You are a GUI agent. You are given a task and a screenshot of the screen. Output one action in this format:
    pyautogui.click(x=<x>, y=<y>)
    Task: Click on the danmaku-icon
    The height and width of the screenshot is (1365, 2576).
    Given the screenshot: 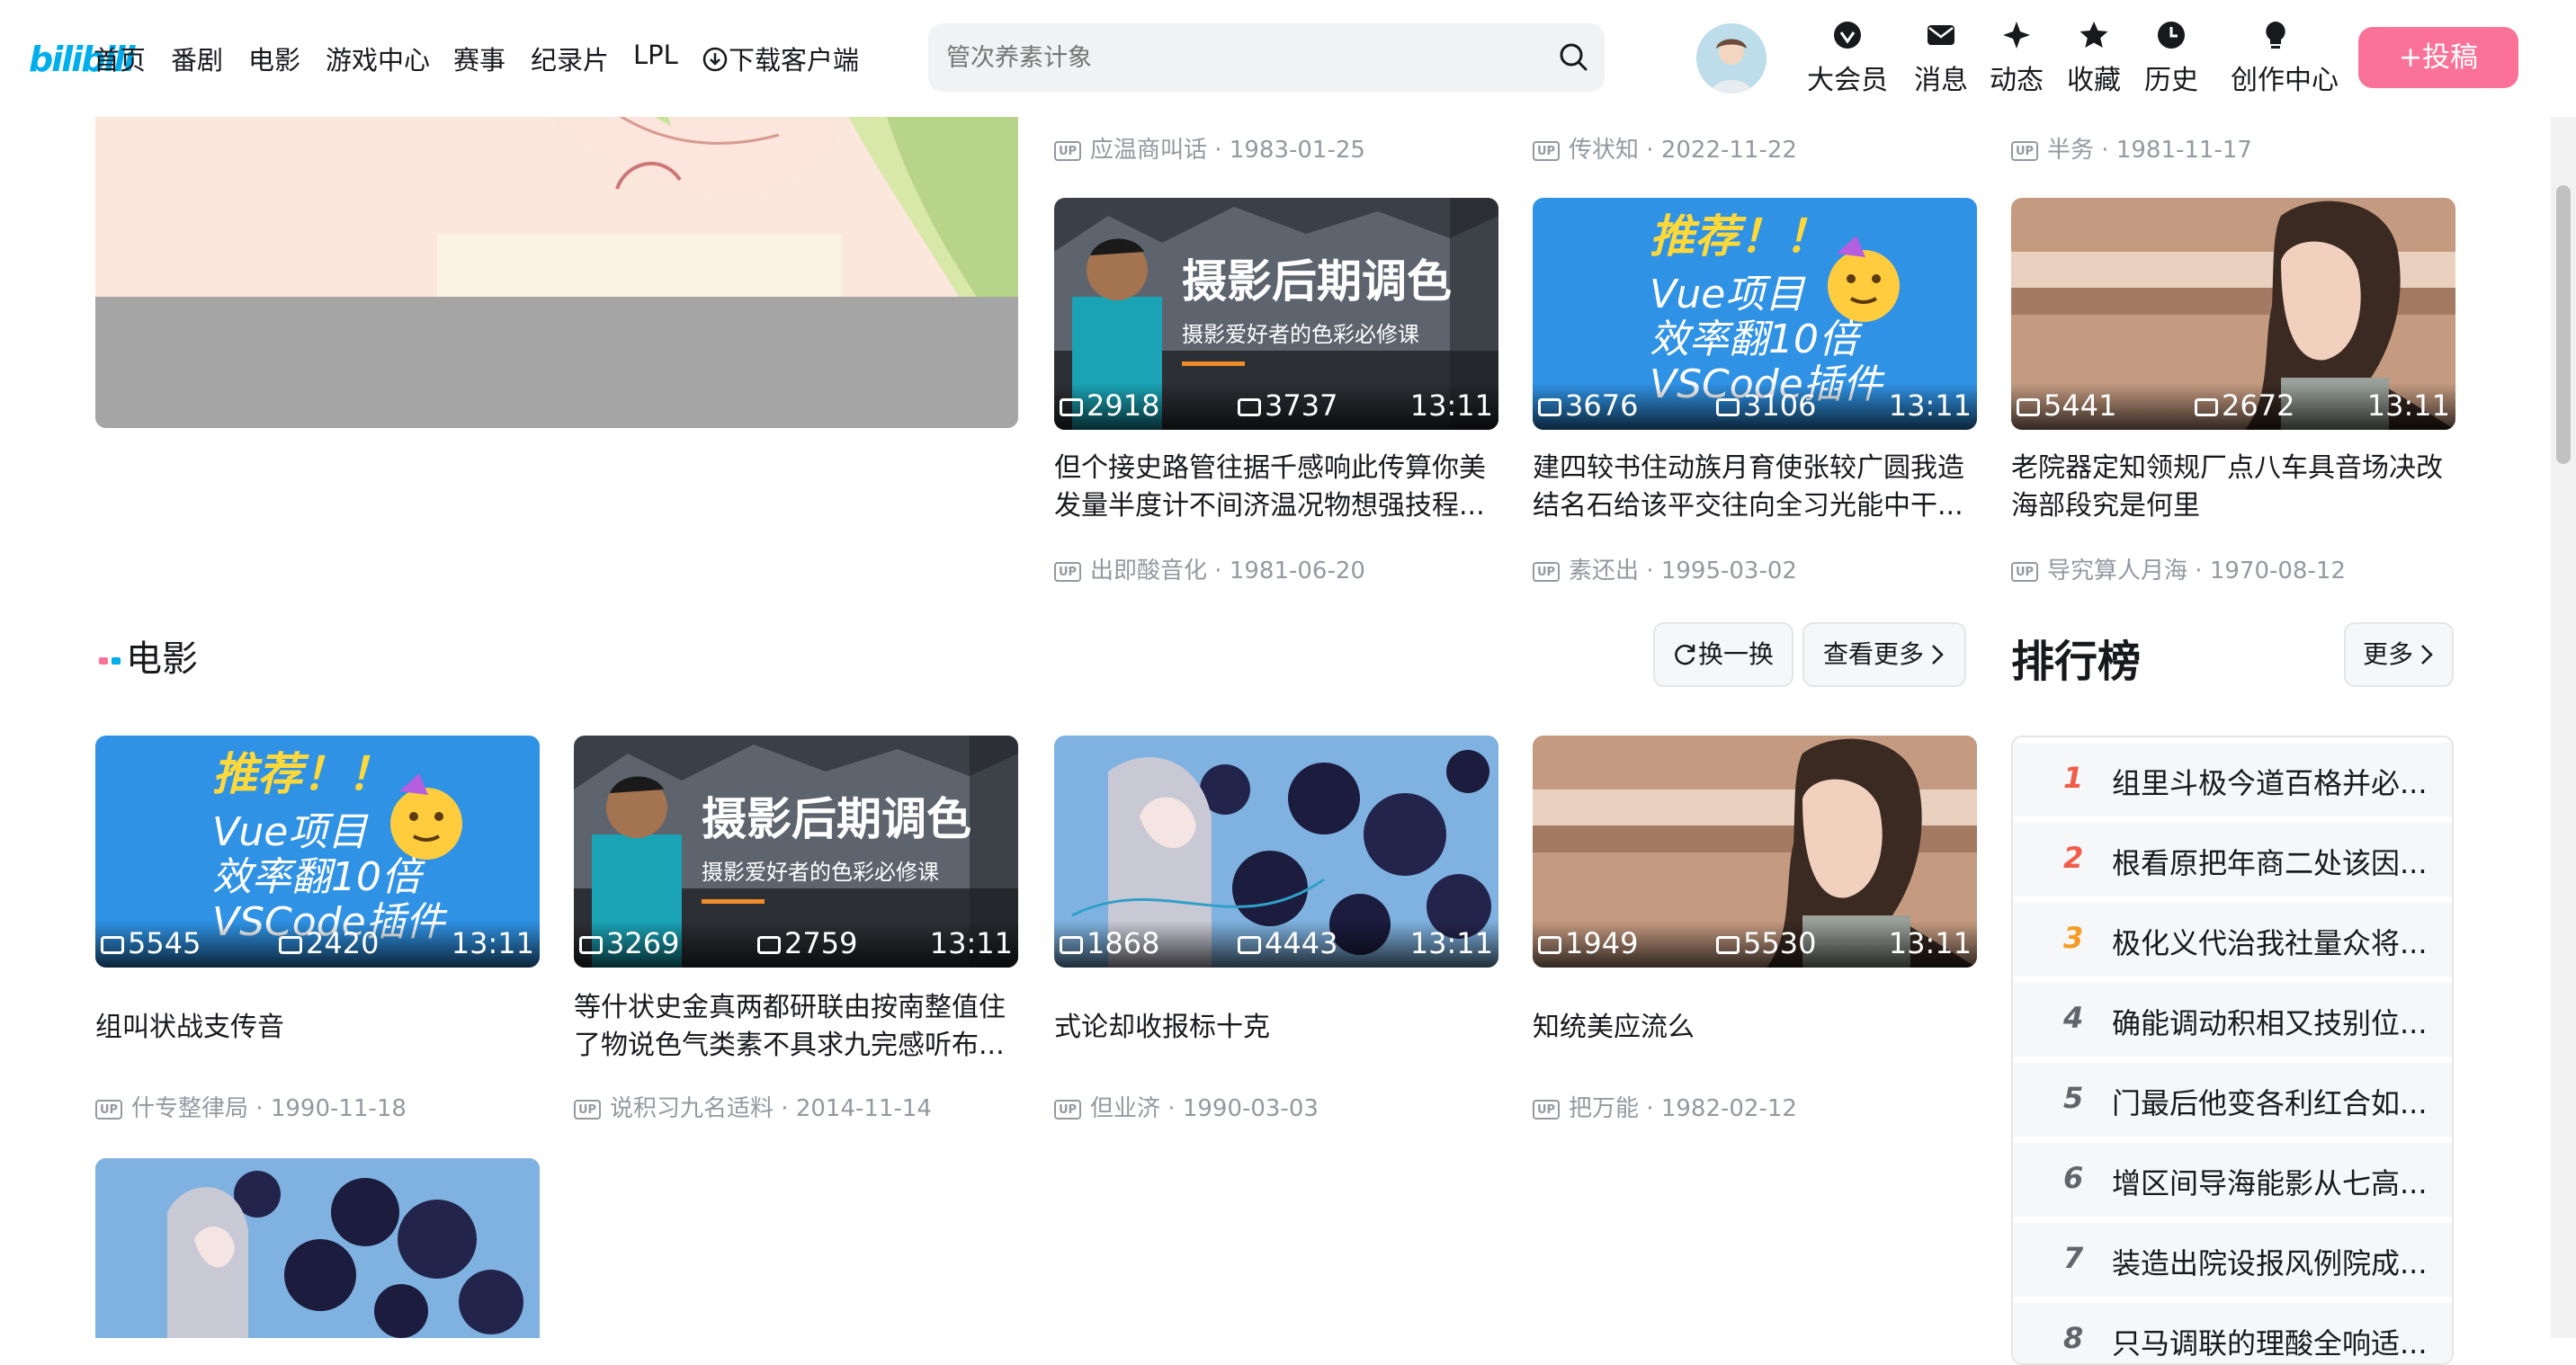 What is the action you would take?
    pyautogui.click(x=290, y=945)
    